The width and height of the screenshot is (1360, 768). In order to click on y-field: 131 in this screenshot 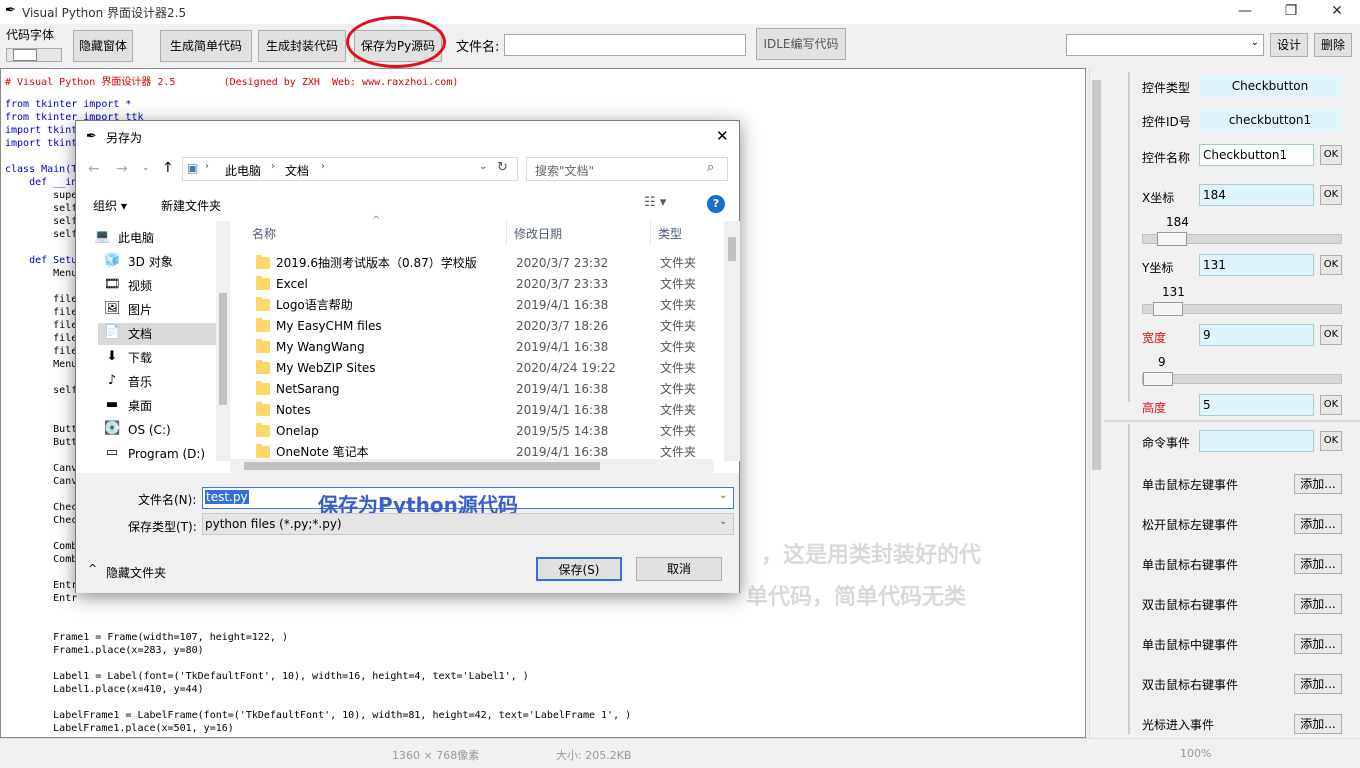, I will do `click(1256, 265)`.